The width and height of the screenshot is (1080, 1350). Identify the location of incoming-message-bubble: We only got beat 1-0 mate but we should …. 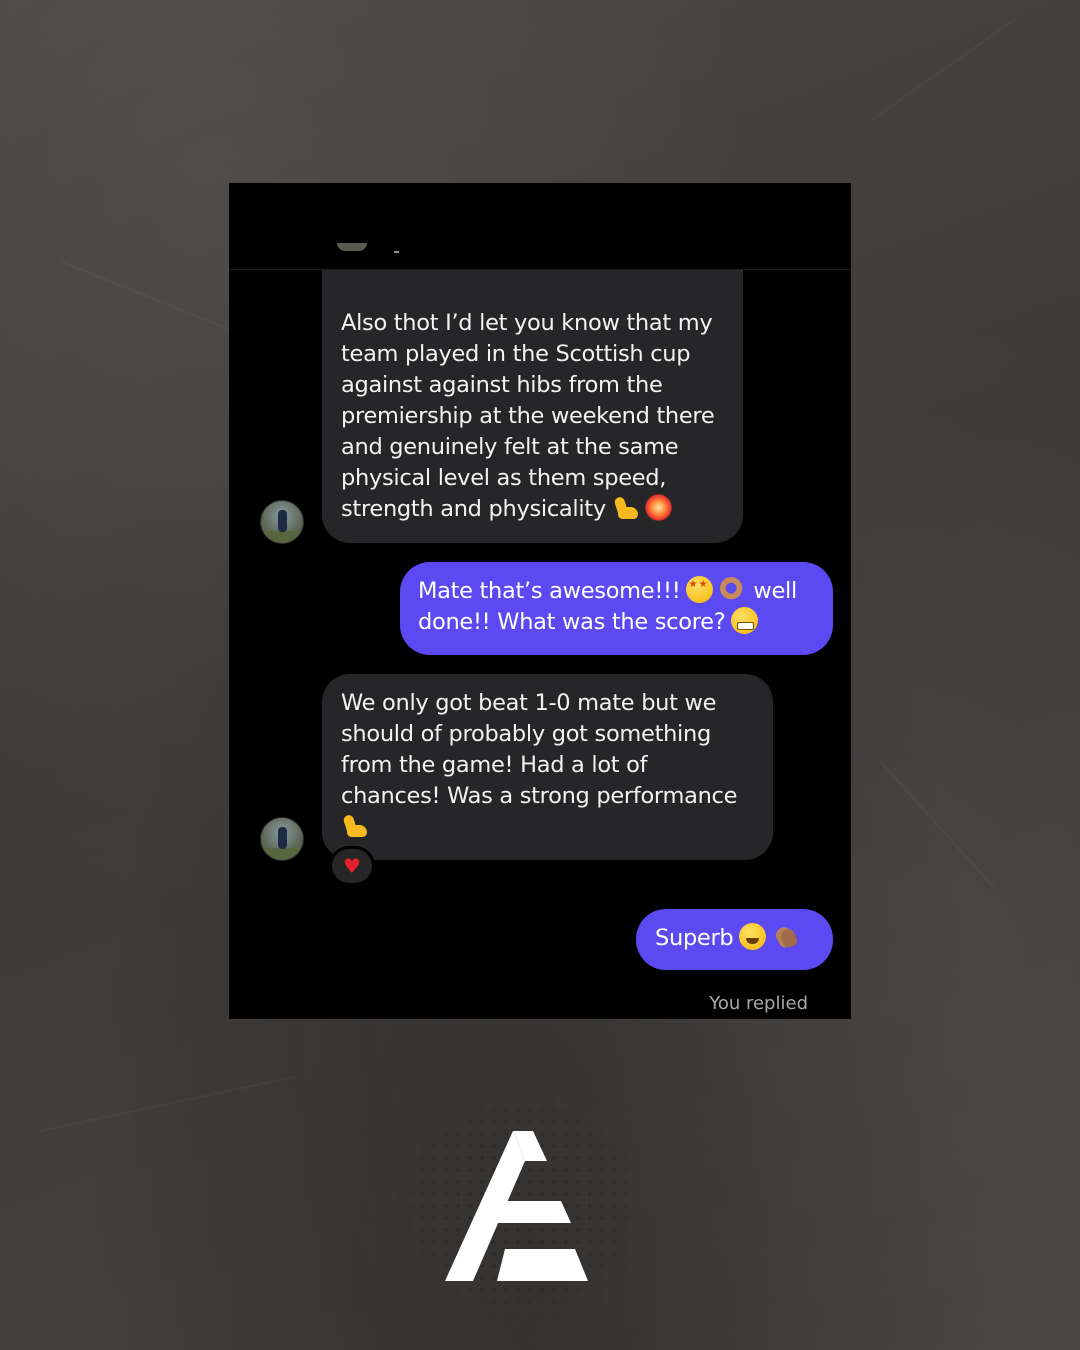
(547, 767).